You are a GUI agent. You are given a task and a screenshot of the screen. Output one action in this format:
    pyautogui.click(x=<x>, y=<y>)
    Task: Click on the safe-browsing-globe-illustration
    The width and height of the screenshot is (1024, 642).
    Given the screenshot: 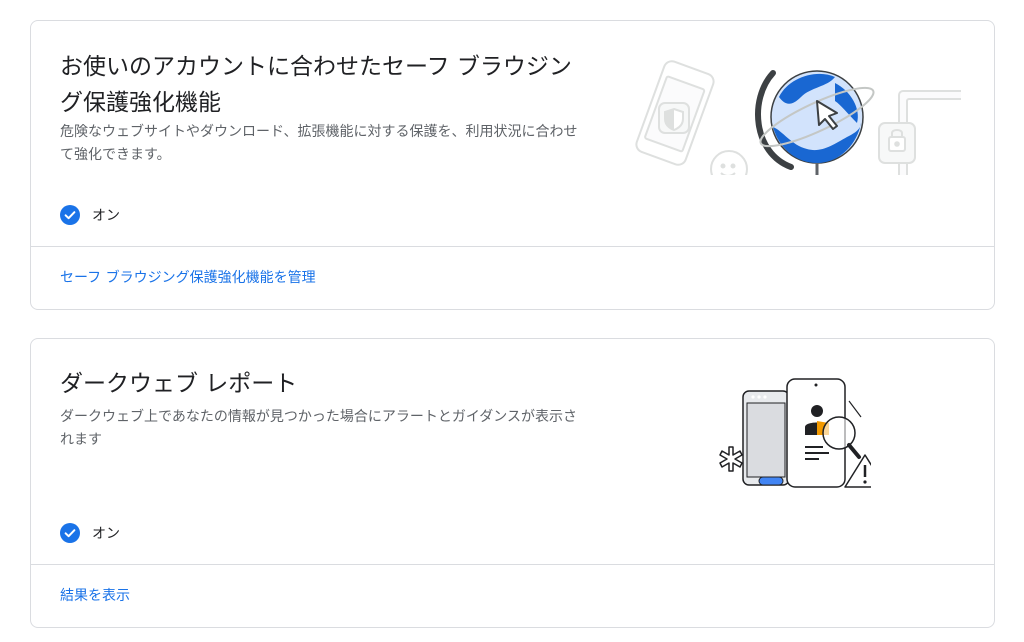 What is the action you would take?
    pyautogui.click(x=798, y=117)
    